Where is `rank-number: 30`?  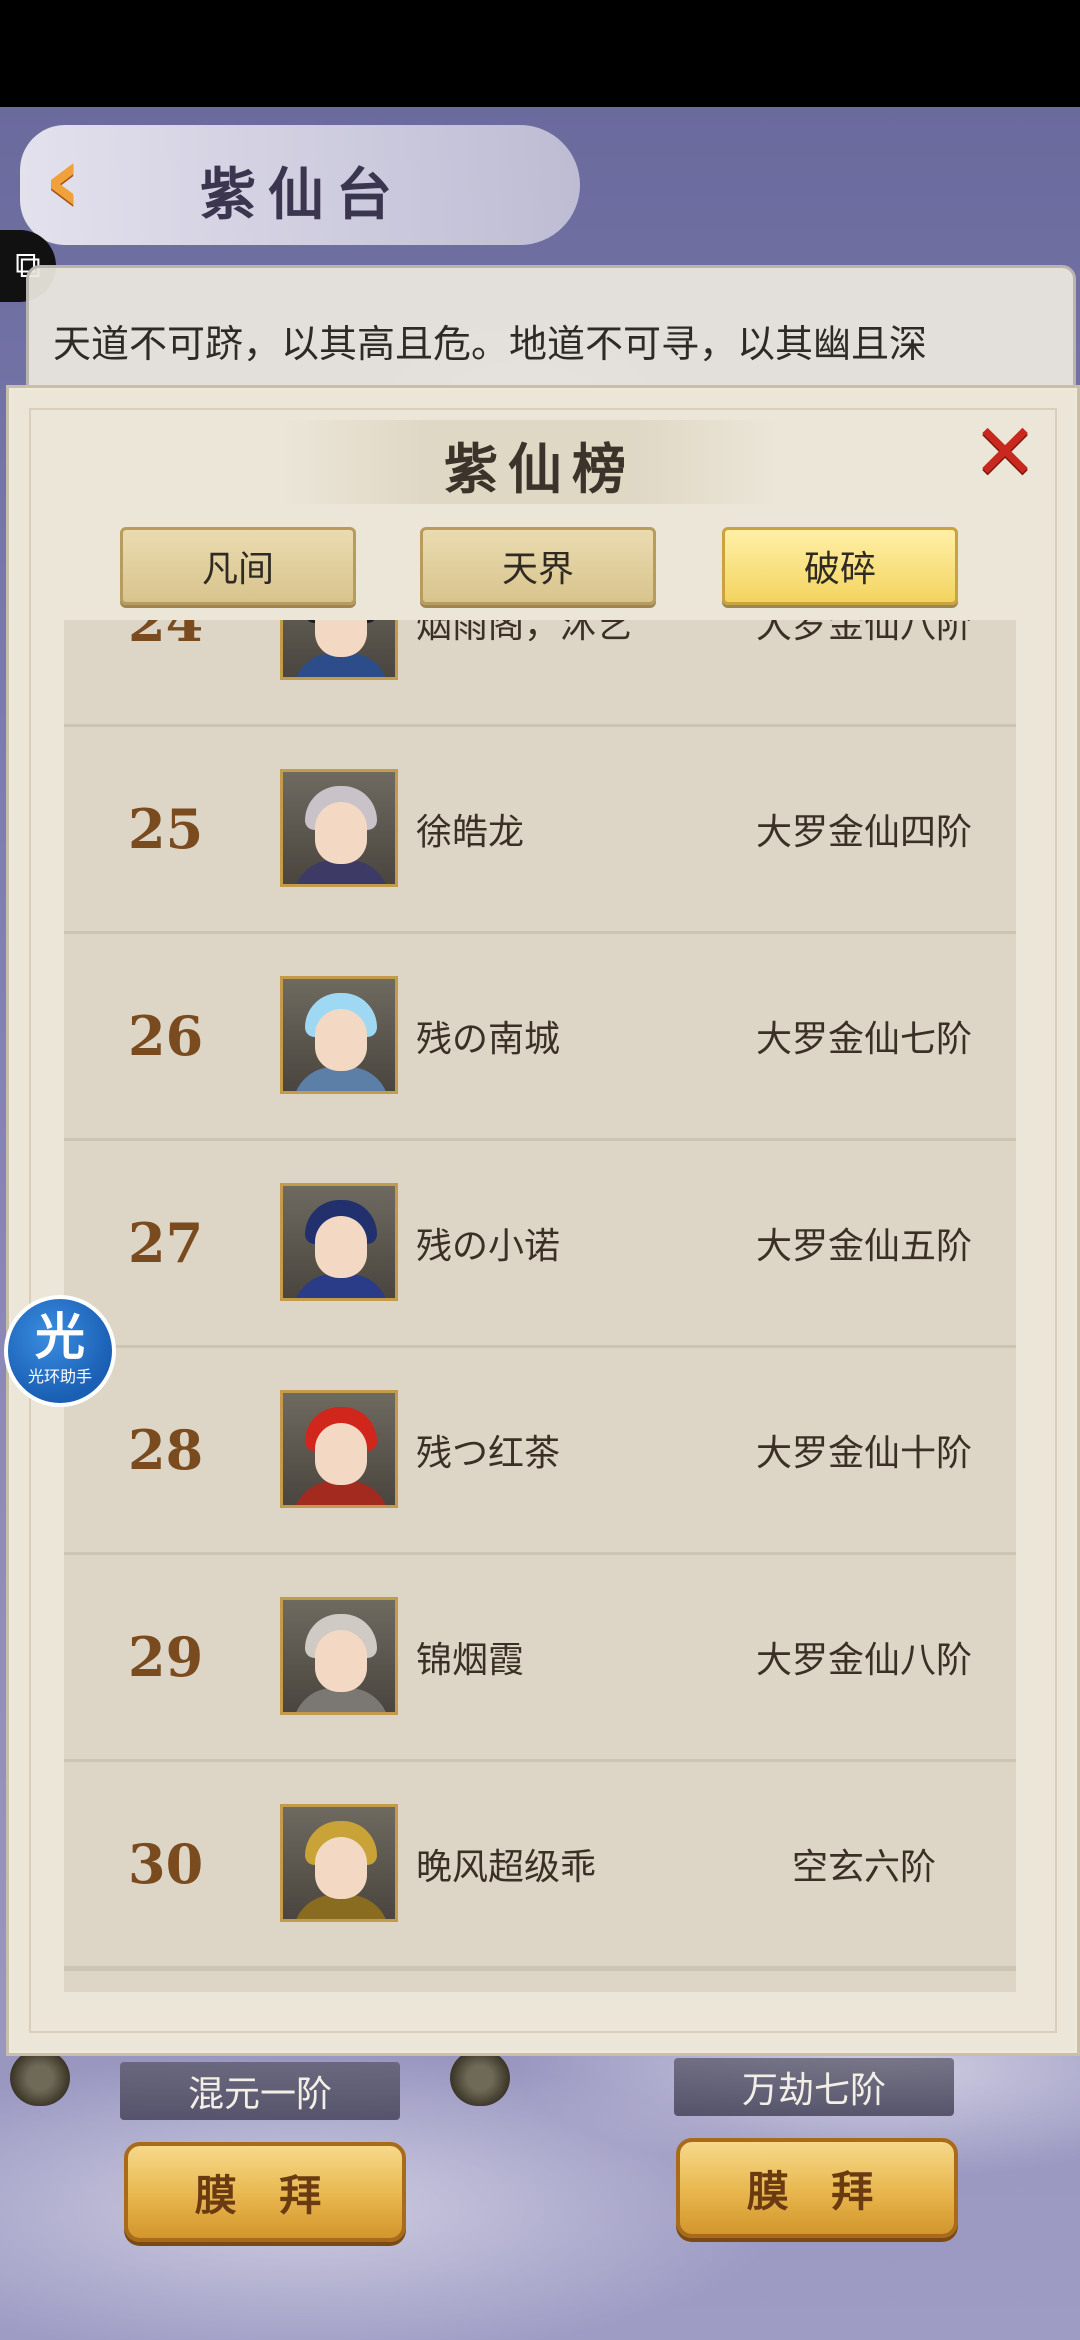
rank-number: 30 is located at coordinates (166, 1864).